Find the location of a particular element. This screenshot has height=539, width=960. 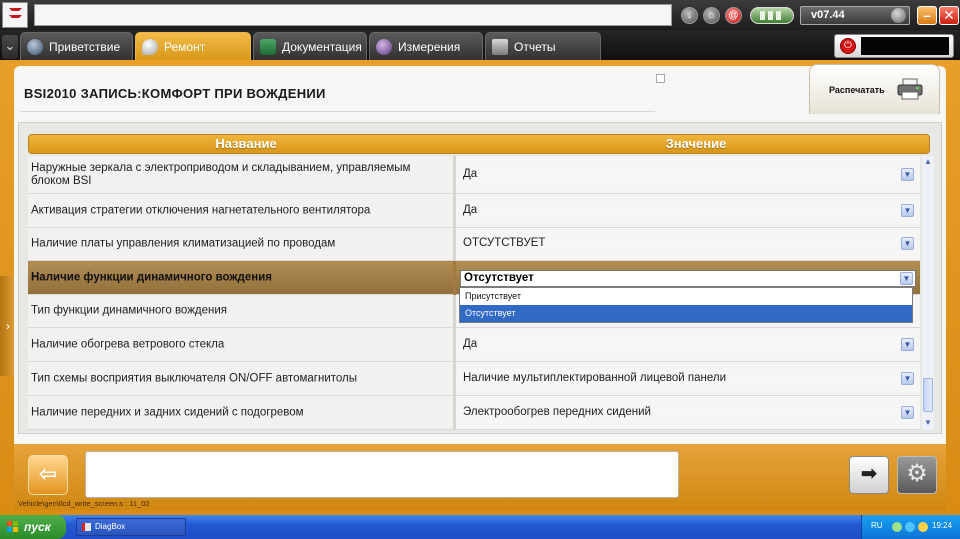

network-icon is located at coordinates (897, 527).